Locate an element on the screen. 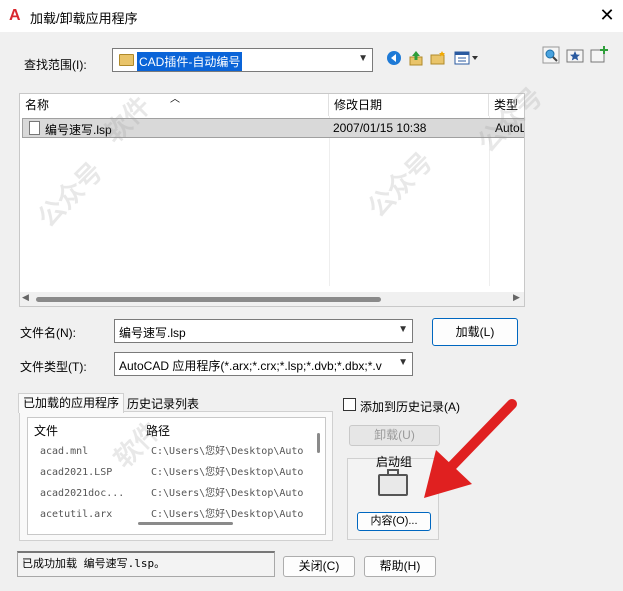 This screenshot has width=623, height=591. close-button: 关闭(C) is located at coordinates (319, 566).